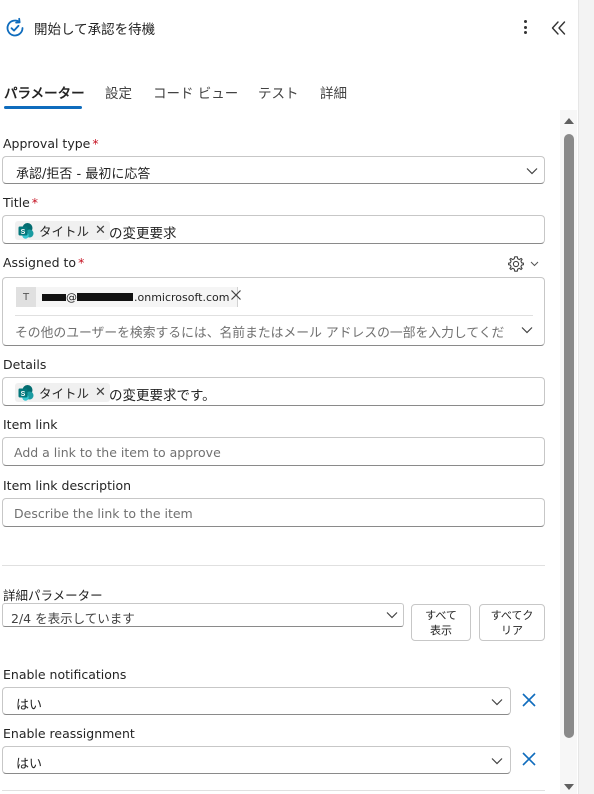  Describe the element at coordinates (25, 364) in the screenshot. I see `details-label: Details` at that location.